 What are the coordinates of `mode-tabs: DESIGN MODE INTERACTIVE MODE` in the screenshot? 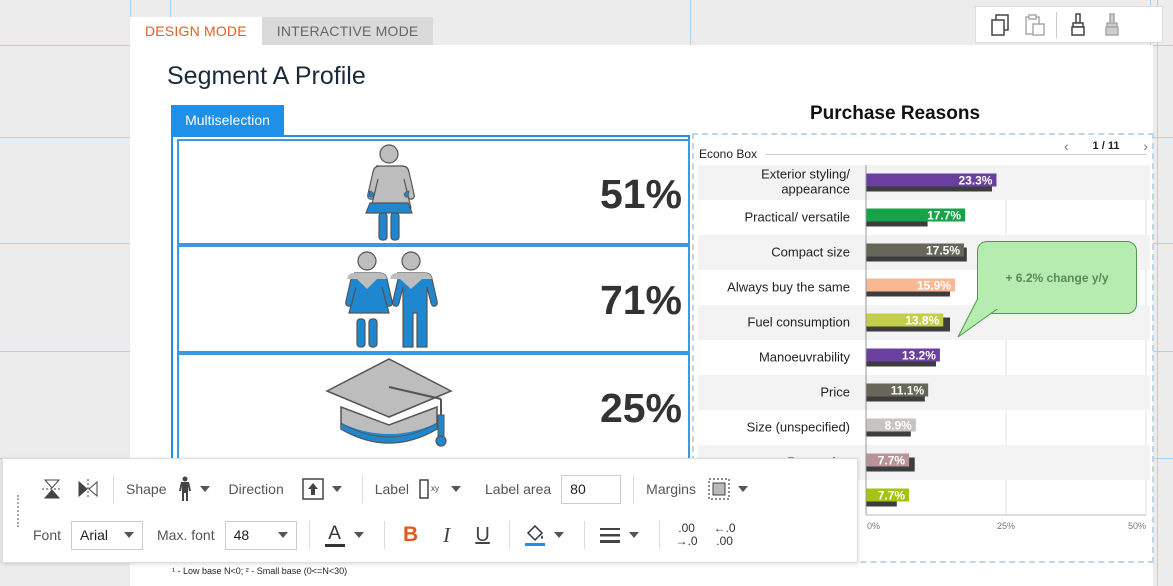 It's located at (282, 31).